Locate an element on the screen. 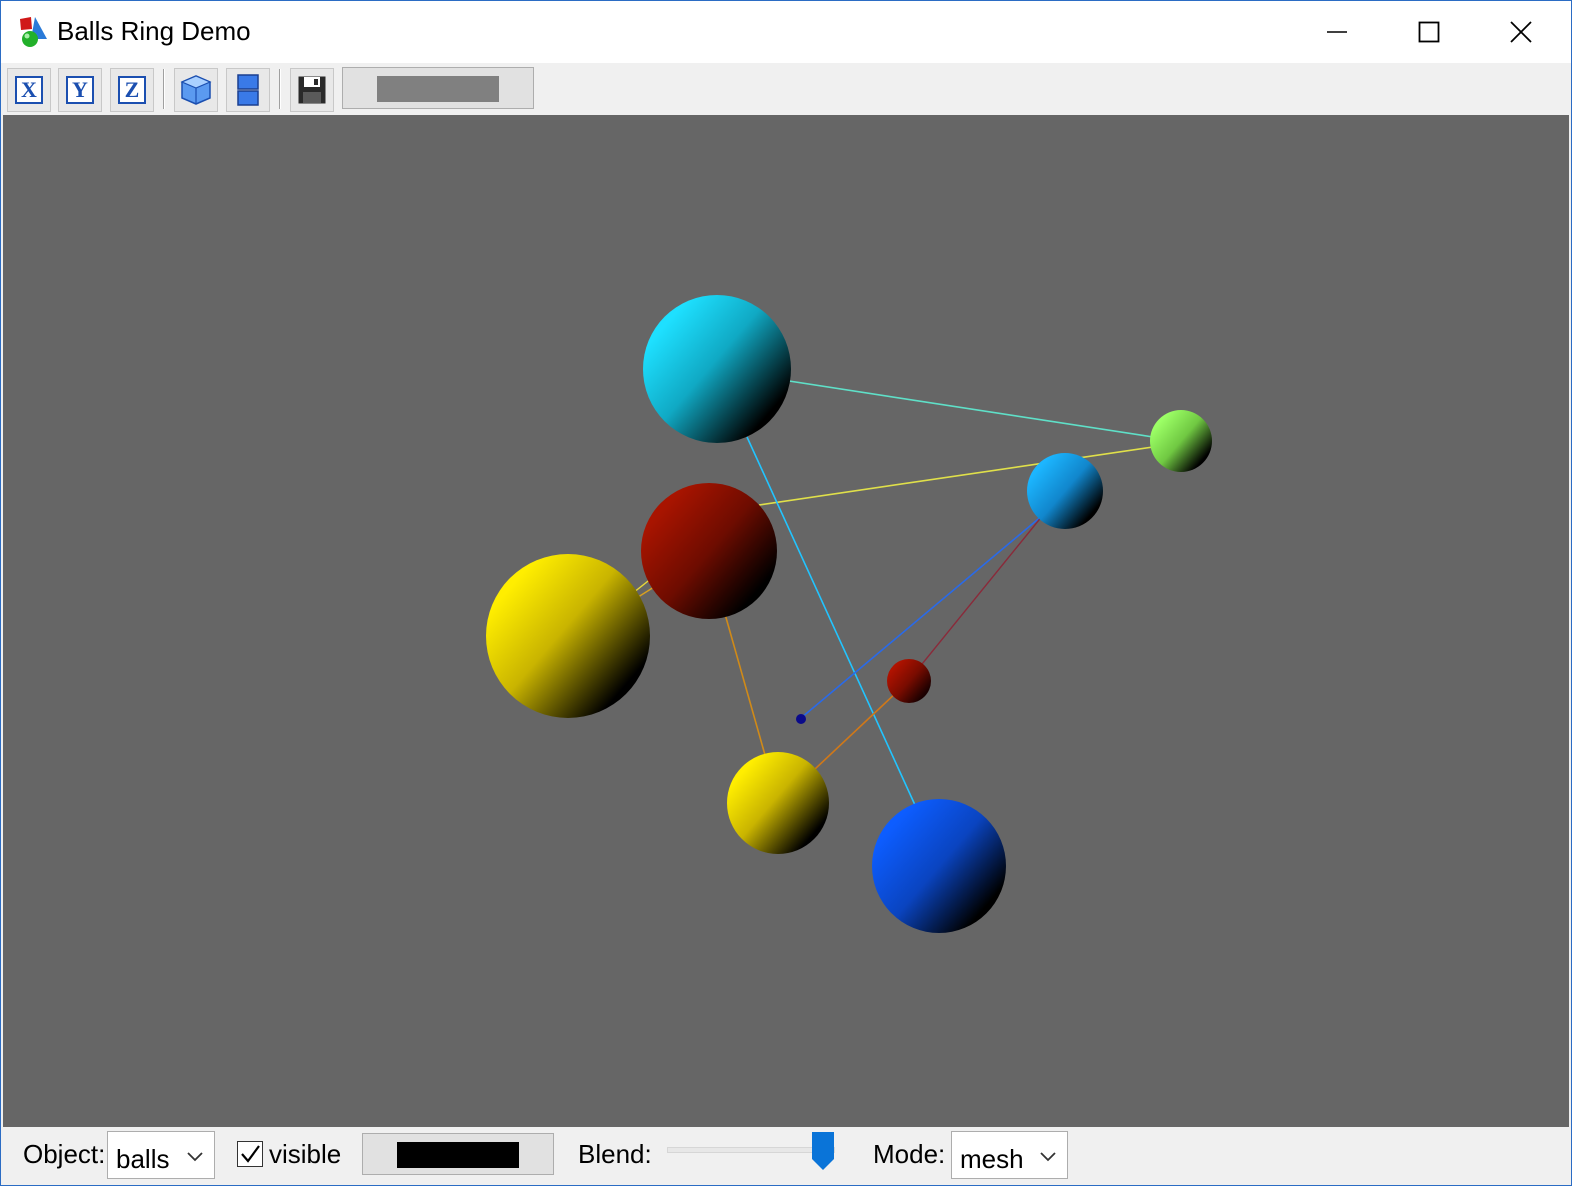 This screenshot has width=1572, height=1186. toolbar: X Y Z is located at coordinates (786, 89).